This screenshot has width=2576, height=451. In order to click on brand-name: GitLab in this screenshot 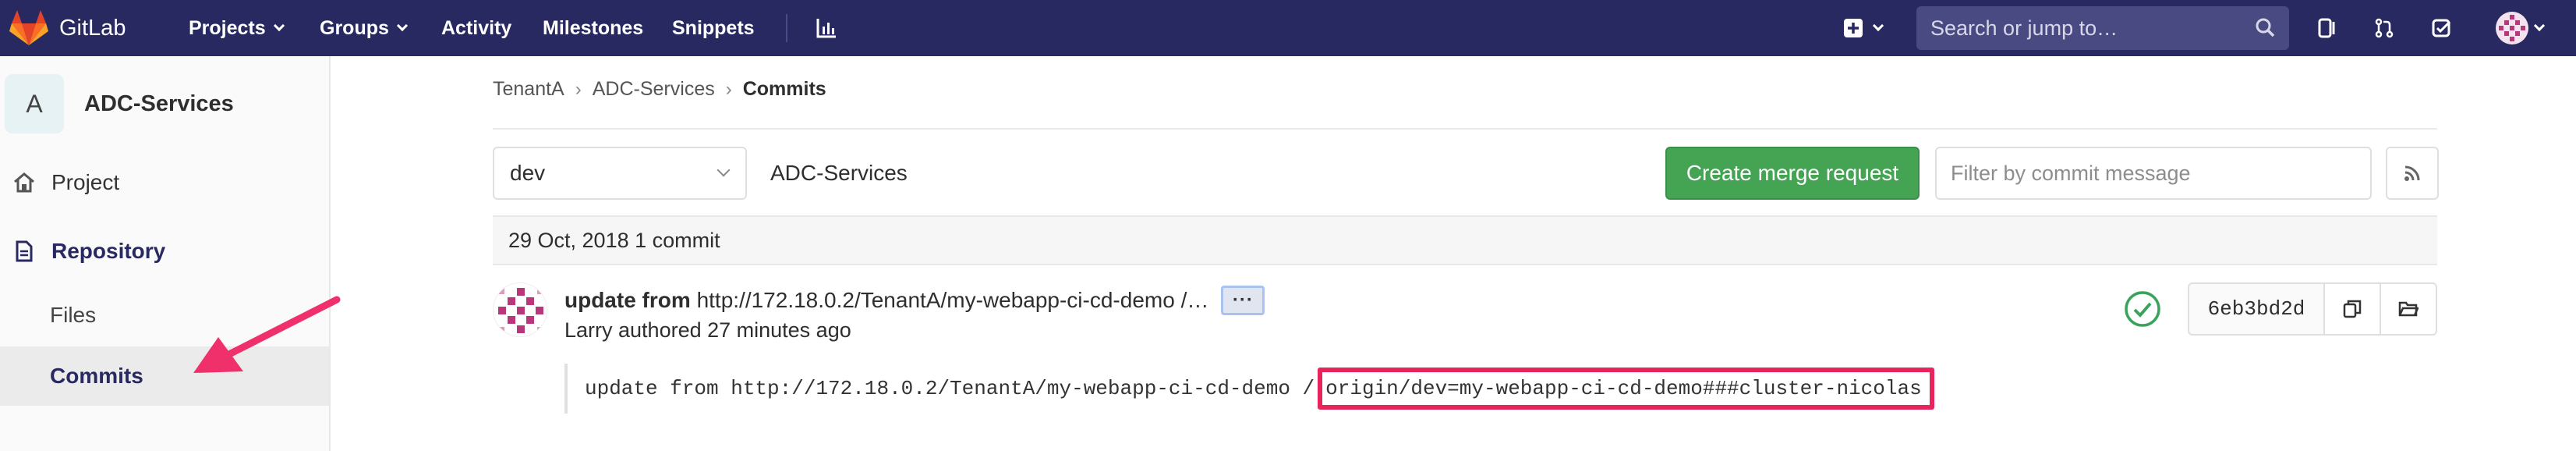, I will do `click(92, 28)`.